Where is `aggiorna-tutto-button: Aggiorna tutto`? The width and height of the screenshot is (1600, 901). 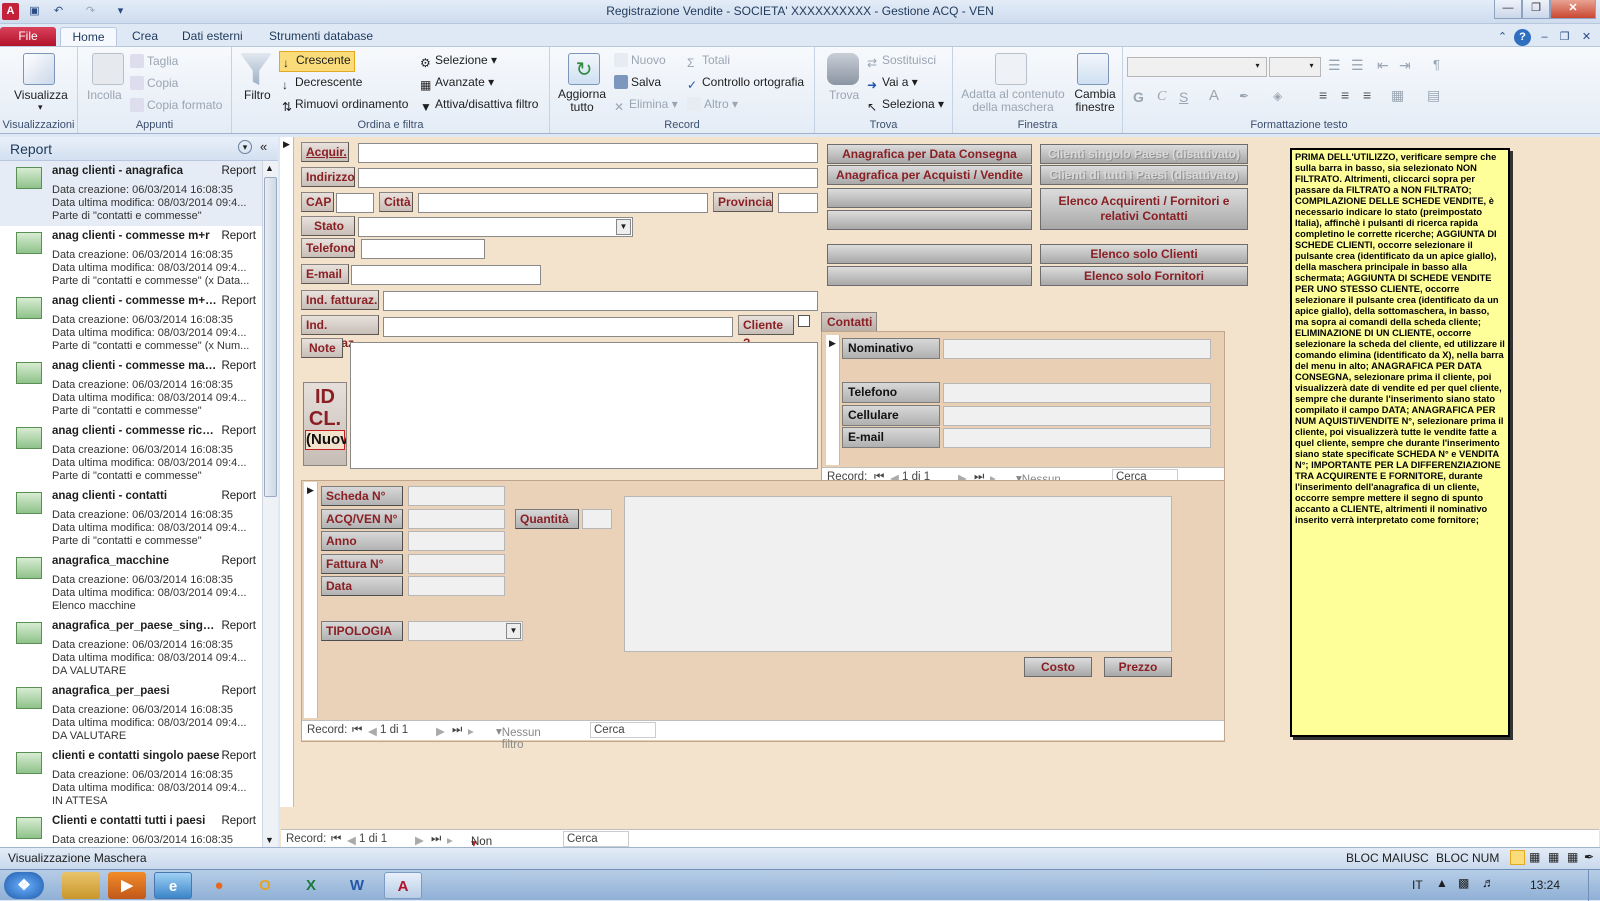 aggiorna-tutto-button: Aggiorna tutto is located at coordinates (582, 101).